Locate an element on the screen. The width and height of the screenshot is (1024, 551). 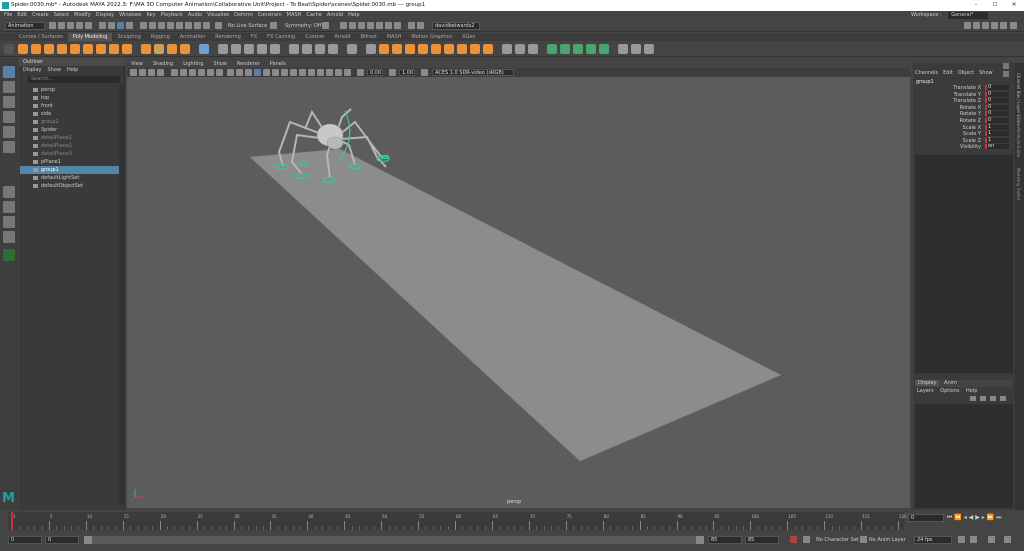
shelf-tab-curves-surfaces: Curves / Surfaces is located at coordinates (41, 37).